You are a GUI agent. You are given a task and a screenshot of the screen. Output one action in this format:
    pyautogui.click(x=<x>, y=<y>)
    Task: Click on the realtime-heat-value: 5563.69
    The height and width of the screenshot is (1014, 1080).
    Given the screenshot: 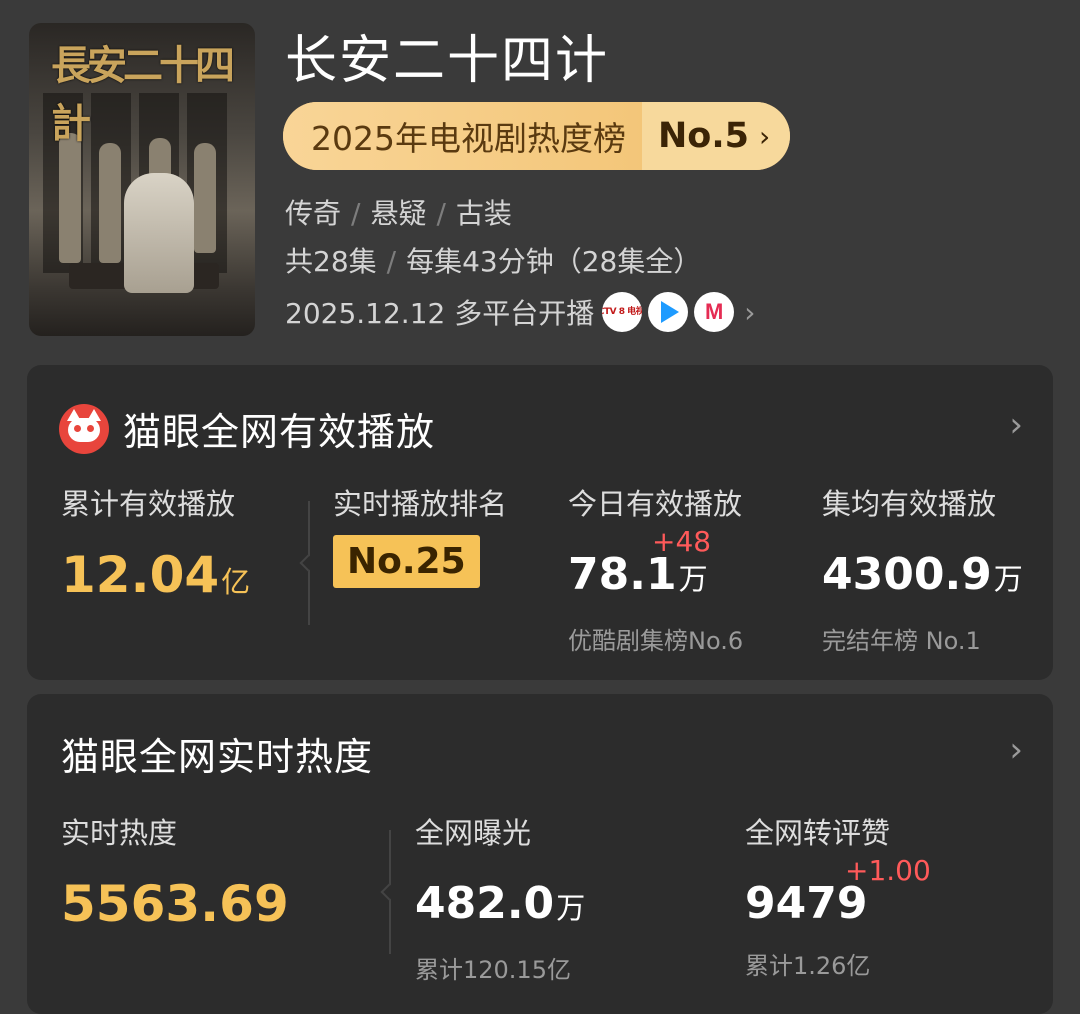 What is the action you would take?
    pyautogui.click(x=175, y=904)
    